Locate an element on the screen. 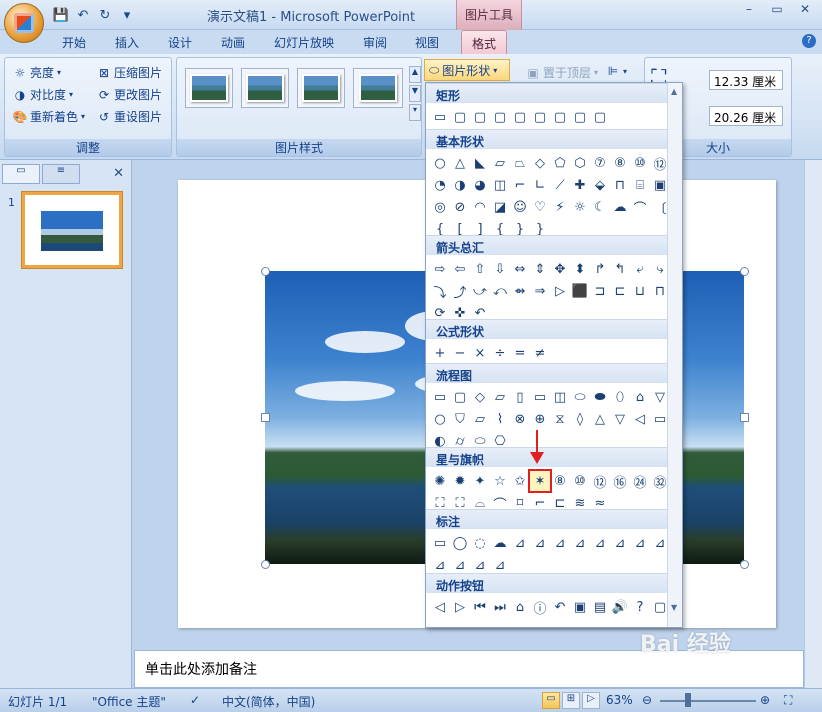 This screenshot has height=712, width=822. shape-option: ⊔ is located at coordinates (640, 291).